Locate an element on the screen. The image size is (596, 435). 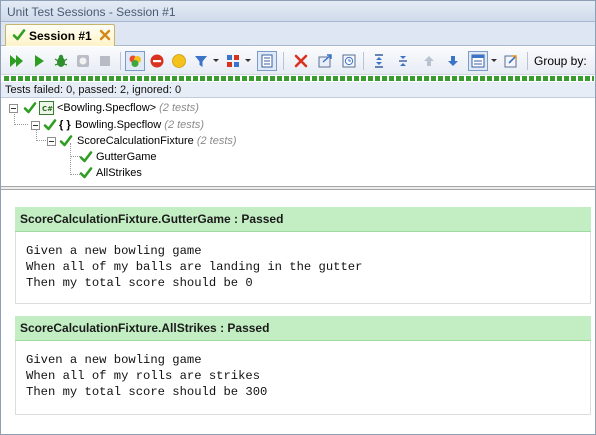
tree-node-project: C# <Bowling.Specflow> (2 tests) is located at coordinates (131, 108).